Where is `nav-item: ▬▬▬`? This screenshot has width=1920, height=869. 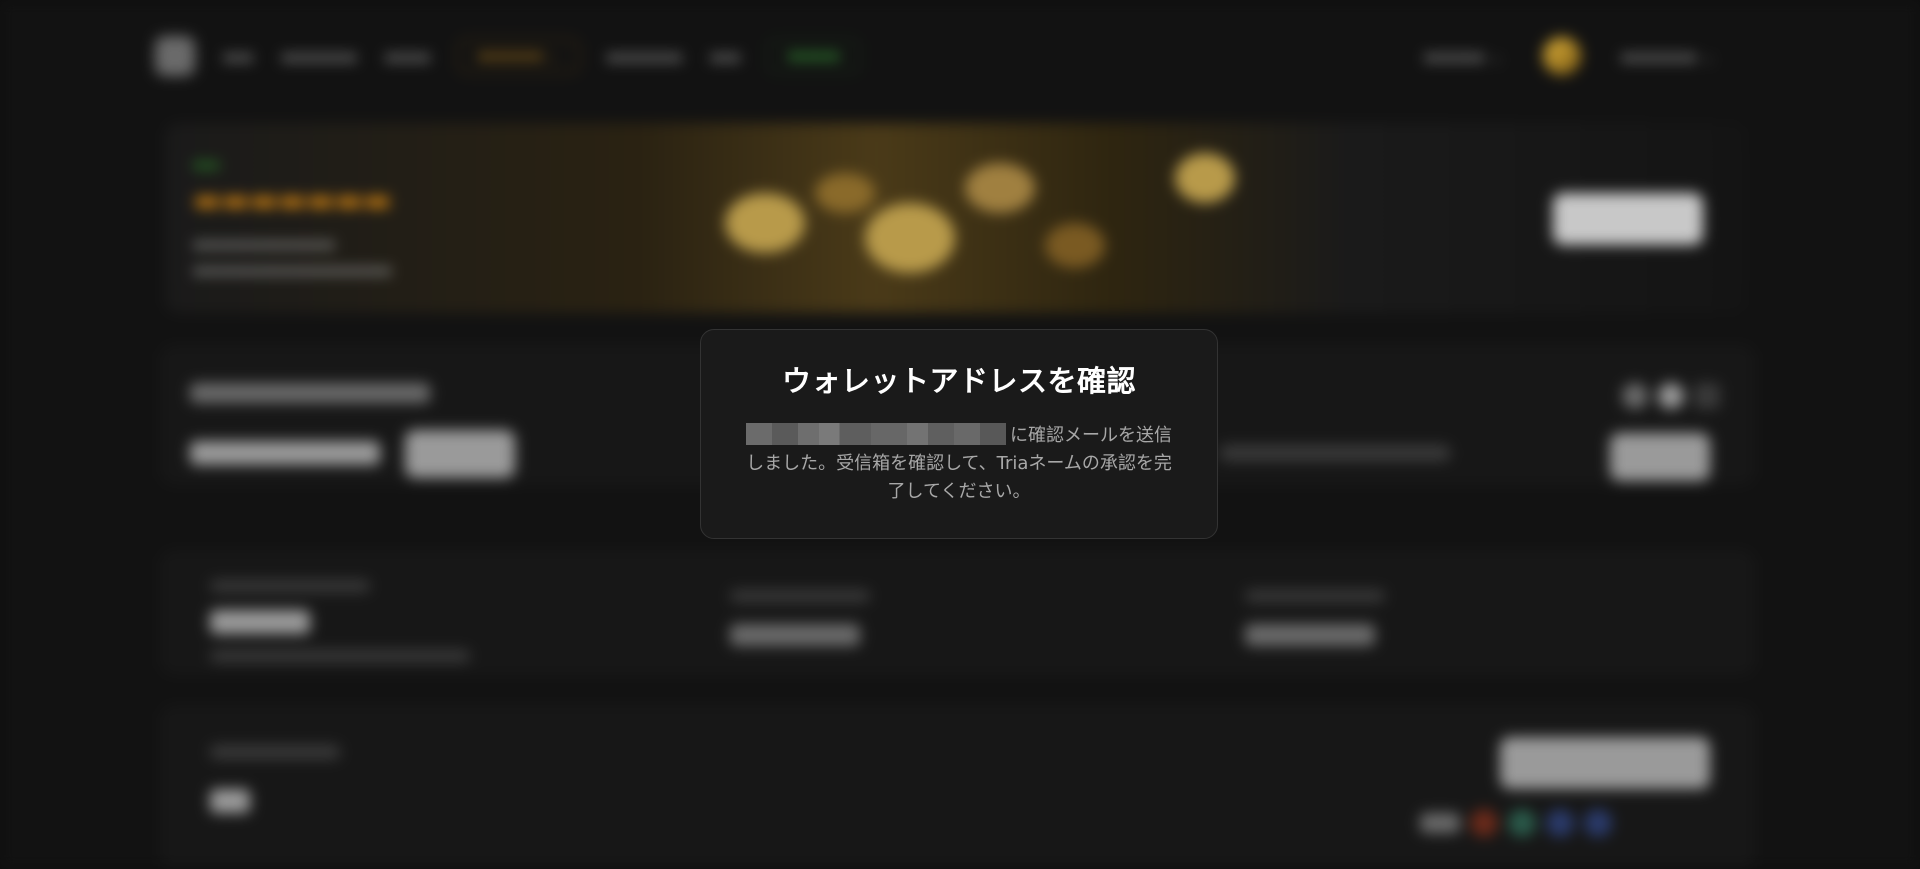 nav-item: ▬▬▬ is located at coordinates (407, 56).